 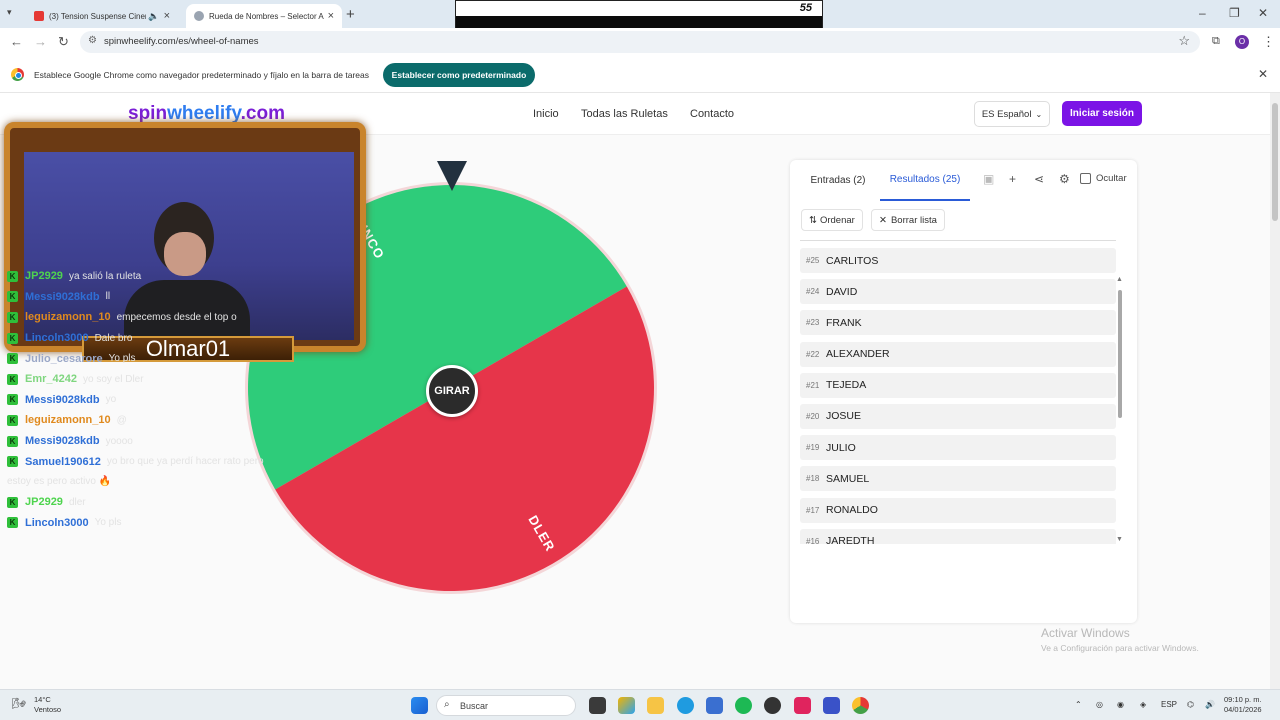 I want to click on chat-text: @, so click(x=121, y=420).